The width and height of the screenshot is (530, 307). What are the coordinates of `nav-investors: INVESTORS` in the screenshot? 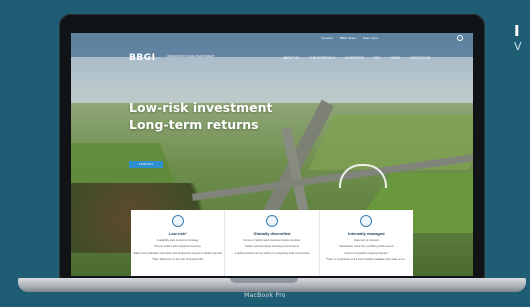 It's located at (354, 58).